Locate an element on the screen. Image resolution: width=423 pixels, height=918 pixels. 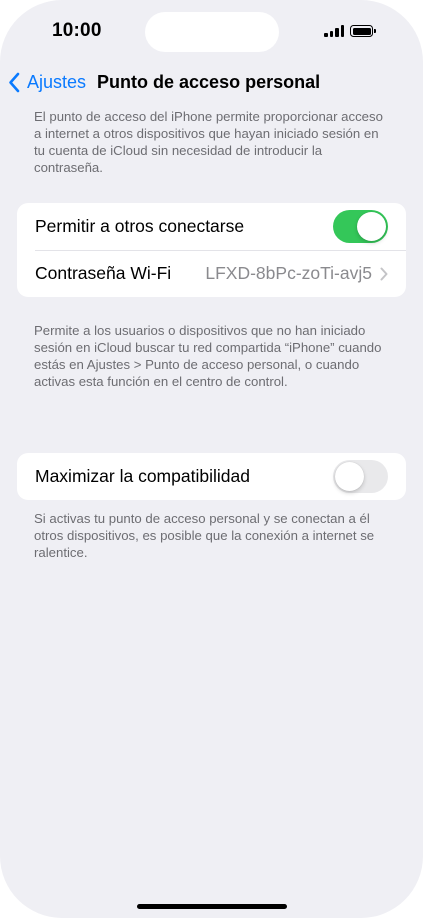
back-button-label: Ajustes is located at coordinates (57, 81).